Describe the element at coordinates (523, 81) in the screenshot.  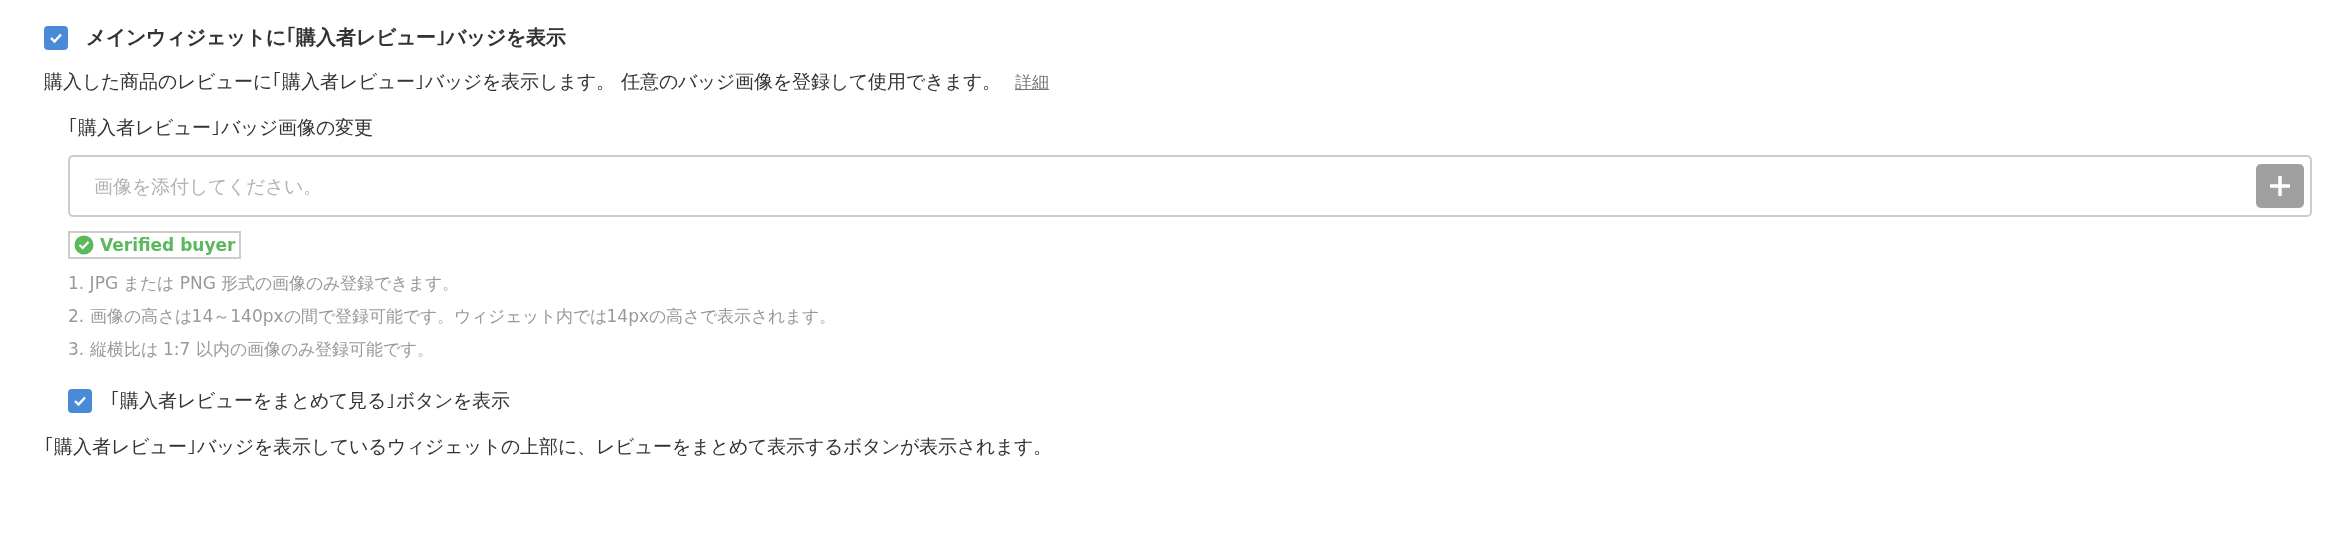
I see `description-text: 購入した商品のレビューに｢購入者レビュー｣バッジを表示します。 任意のバッジ画像を登録して使用できます。` at that location.